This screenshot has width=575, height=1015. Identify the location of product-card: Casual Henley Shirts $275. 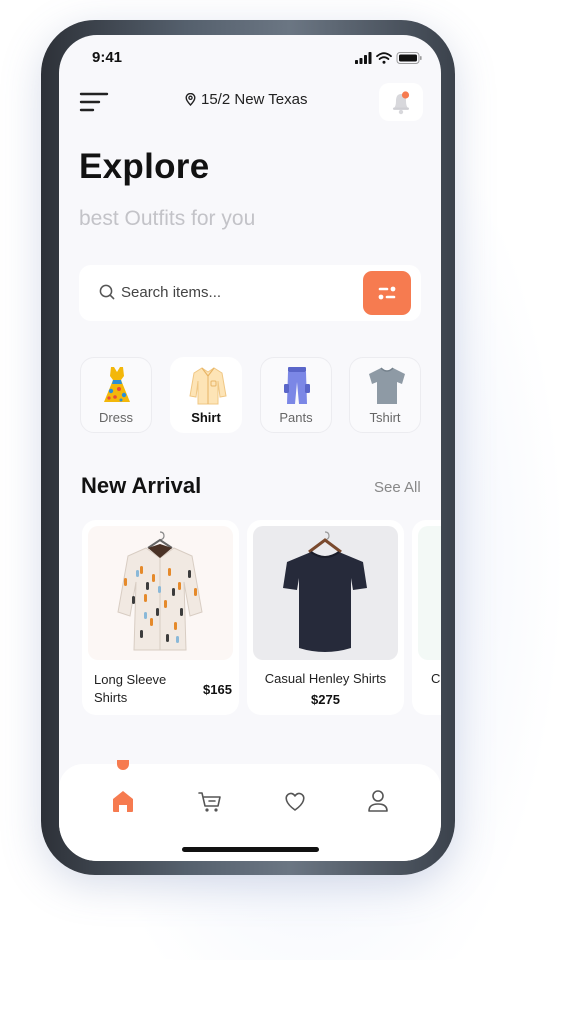
(325, 617).